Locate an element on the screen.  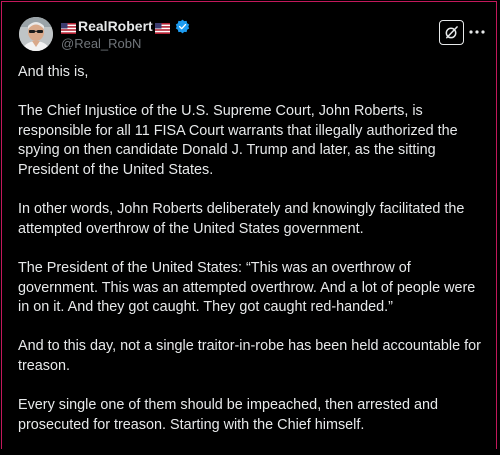
author-names: RealRobert @Real_RobN is located at coordinates (125, 34).